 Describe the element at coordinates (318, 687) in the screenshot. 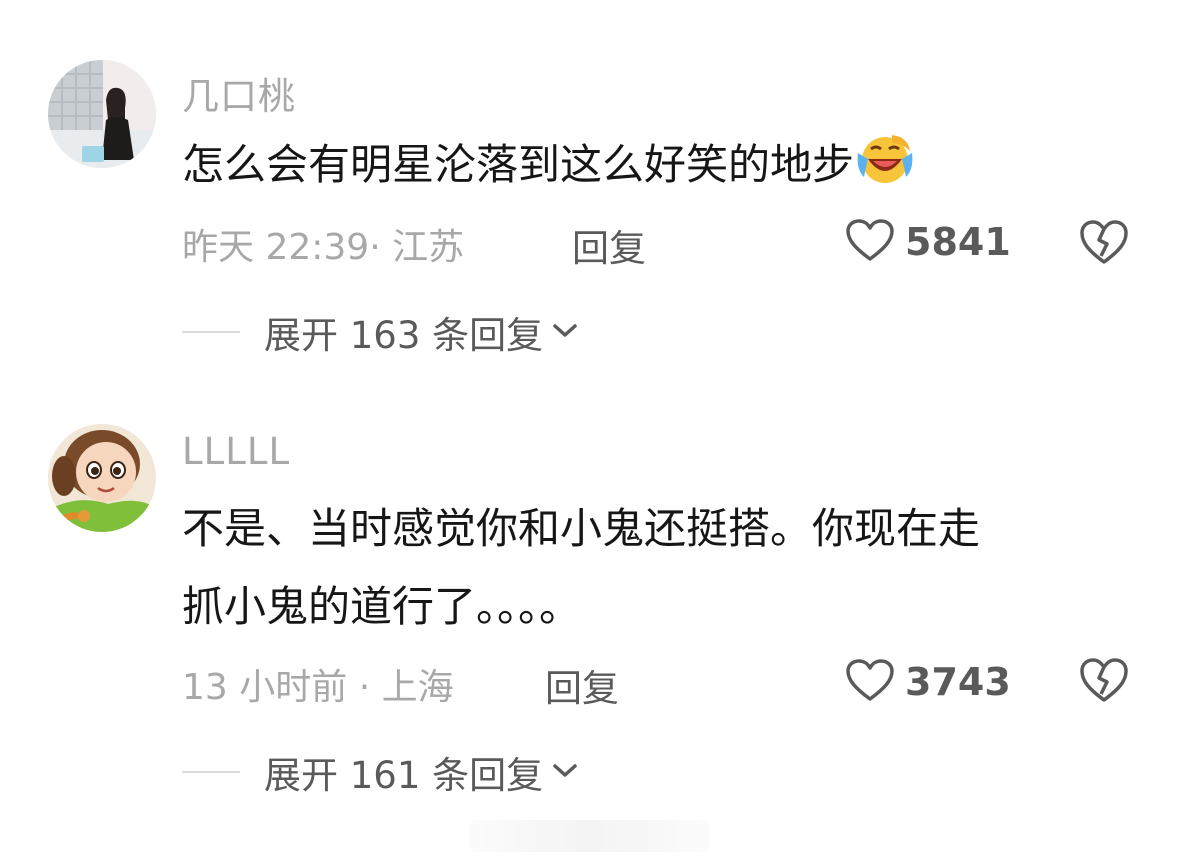

I see `comment-meta: 13 小时前 · 上海` at that location.